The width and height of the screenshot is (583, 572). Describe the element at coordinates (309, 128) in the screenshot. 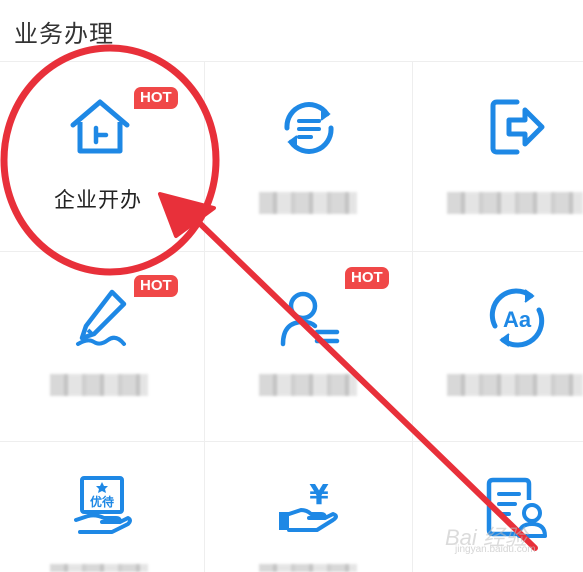

I see `refresh-list-icon` at that location.